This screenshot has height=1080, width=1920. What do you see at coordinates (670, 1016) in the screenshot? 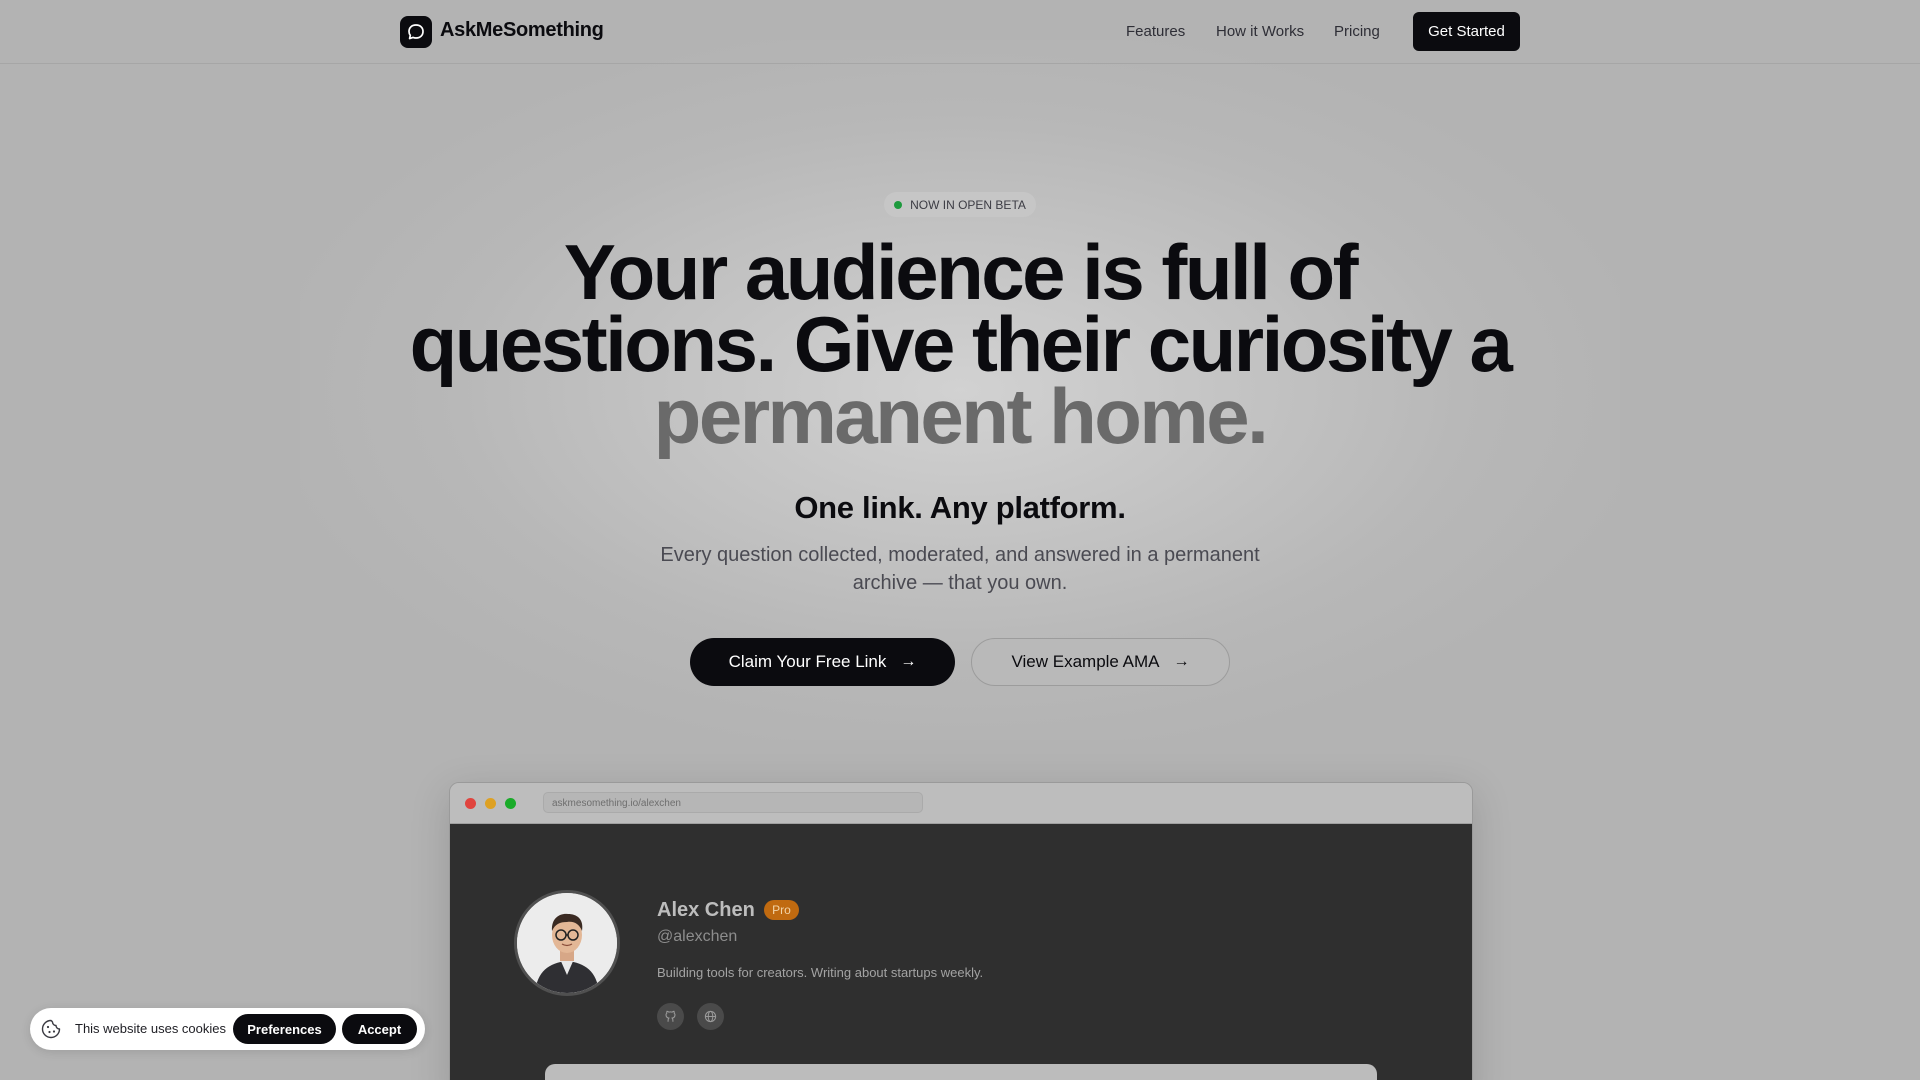
I see `github-icon` at bounding box center [670, 1016].